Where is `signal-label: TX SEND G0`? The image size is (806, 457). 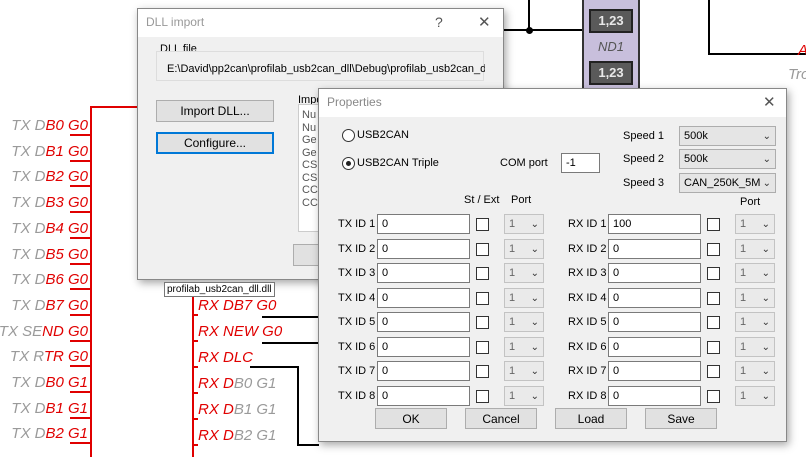 signal-label: TX SEND G0 is located at coordinates (44, 331).